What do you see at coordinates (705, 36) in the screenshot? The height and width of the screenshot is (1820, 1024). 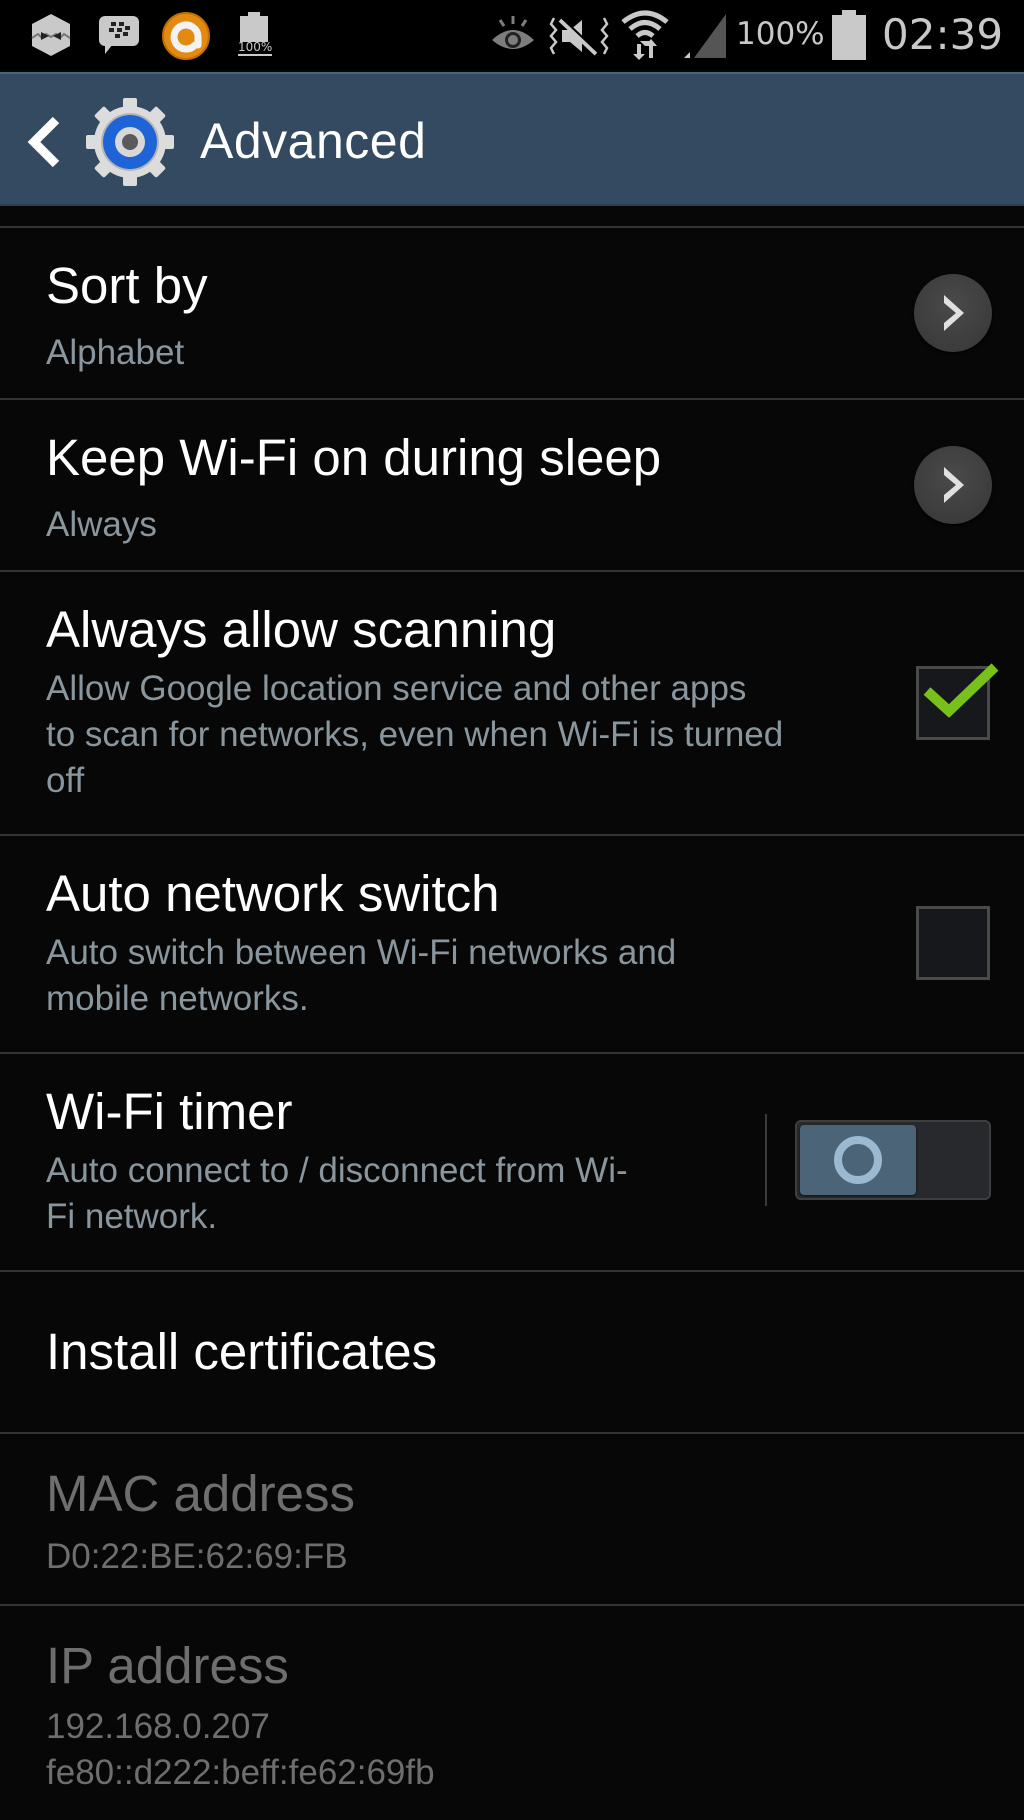 I see `signal-icon` at bounding box center [705, 36].